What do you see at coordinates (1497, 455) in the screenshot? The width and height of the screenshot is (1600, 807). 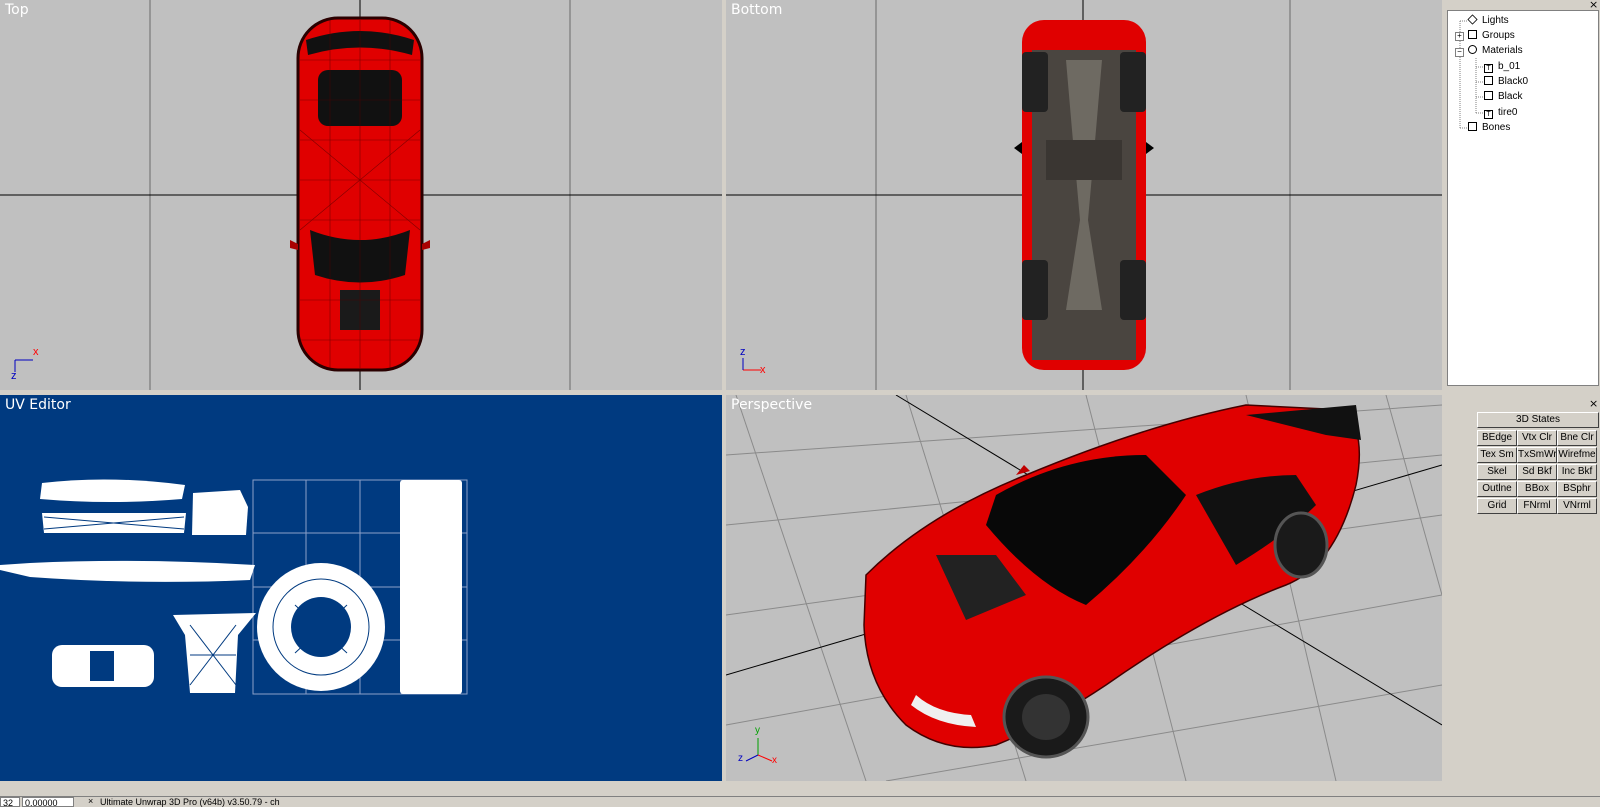 I see `state-button-tex-sm: Tex Sm` at bounding box center [1497, 455].